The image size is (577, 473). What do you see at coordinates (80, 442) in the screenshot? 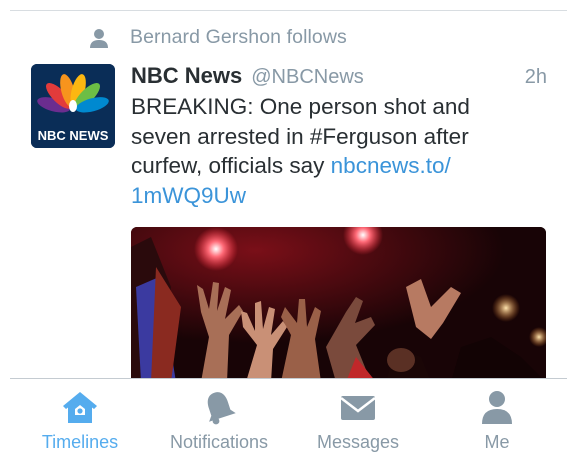
I see `tab-label-timelines: Timelines` at bounding box center [80, 442].